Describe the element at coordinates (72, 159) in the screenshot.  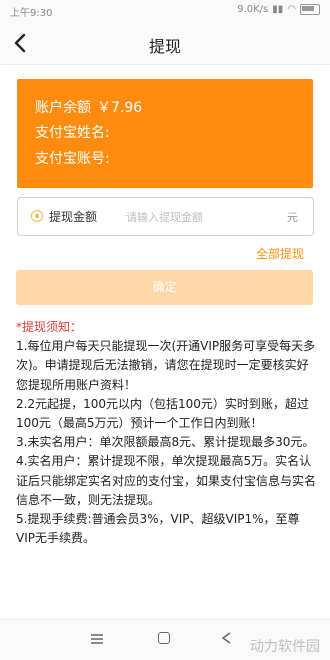
I see `alipay-account-label: 支付宝账号:` at that location.